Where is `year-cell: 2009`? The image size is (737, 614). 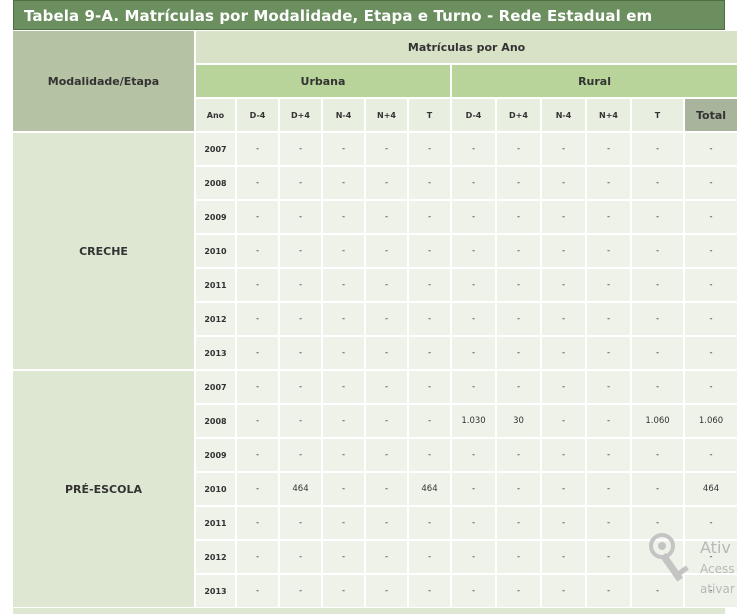 year-cell: 2009 is located at coordinates (215, 455).